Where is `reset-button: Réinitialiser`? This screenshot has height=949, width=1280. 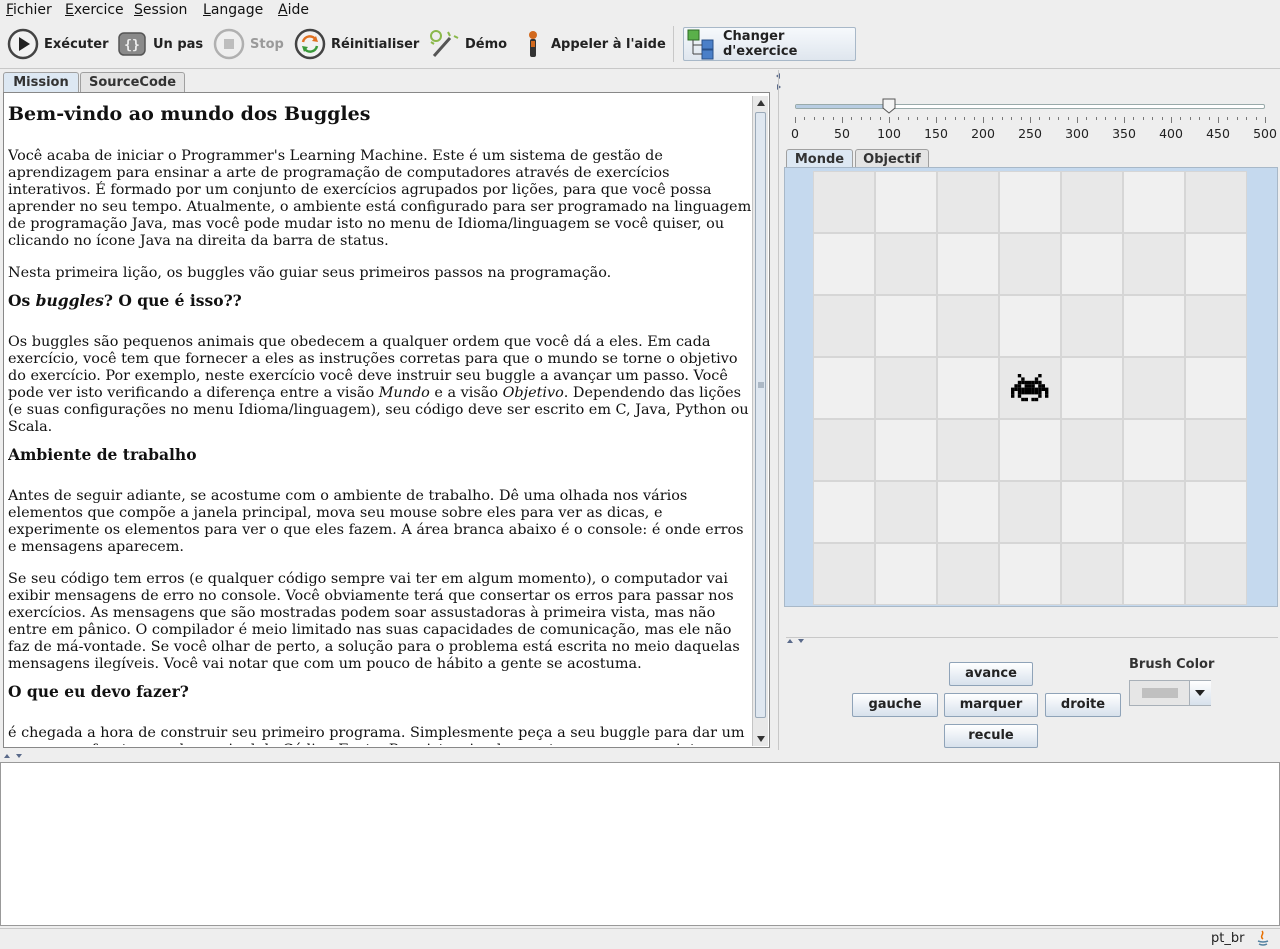 reset-button: Réinitialiser is located at coordinates (356, 44).